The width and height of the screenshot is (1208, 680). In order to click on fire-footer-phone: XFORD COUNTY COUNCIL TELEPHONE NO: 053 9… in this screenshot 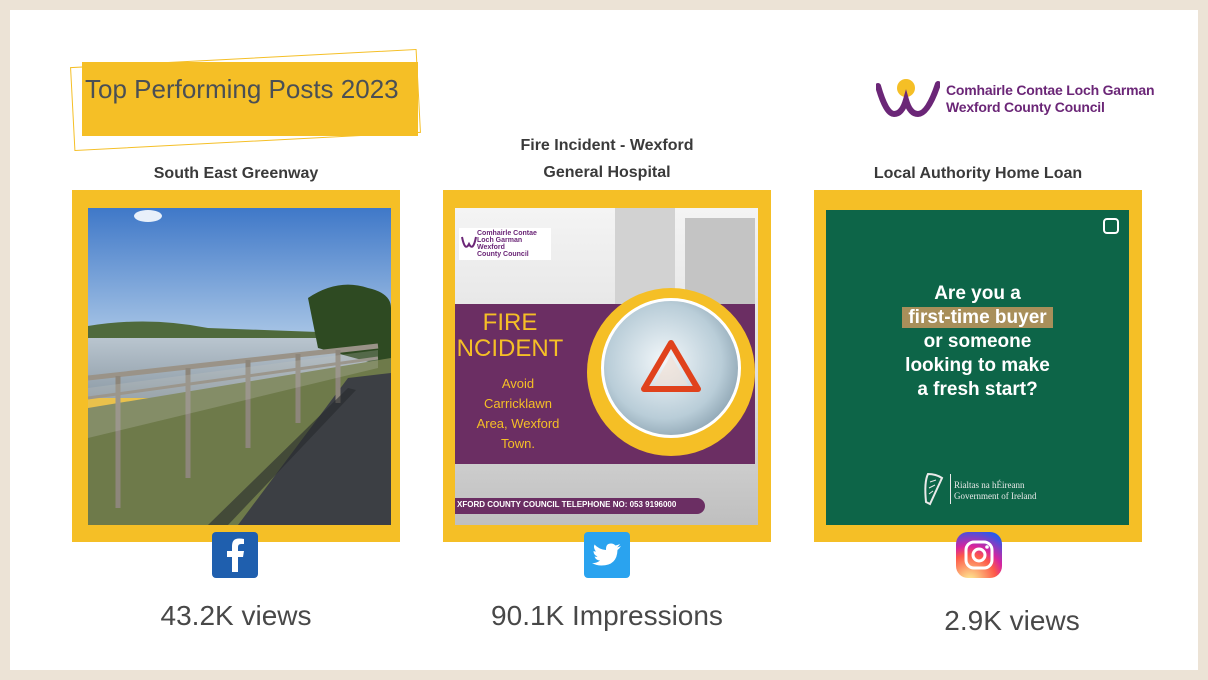, I will do `click(567, 504)`.